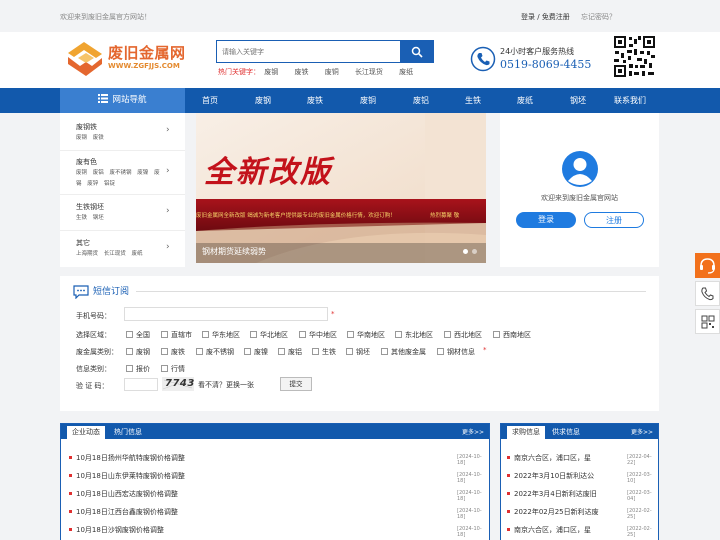 The width and height of the screenshot is (720, 540). What do you see at coordinates (358, 352) in the screenshot?
I see `category-option: 钢坯` at bounding box center [358, 352].